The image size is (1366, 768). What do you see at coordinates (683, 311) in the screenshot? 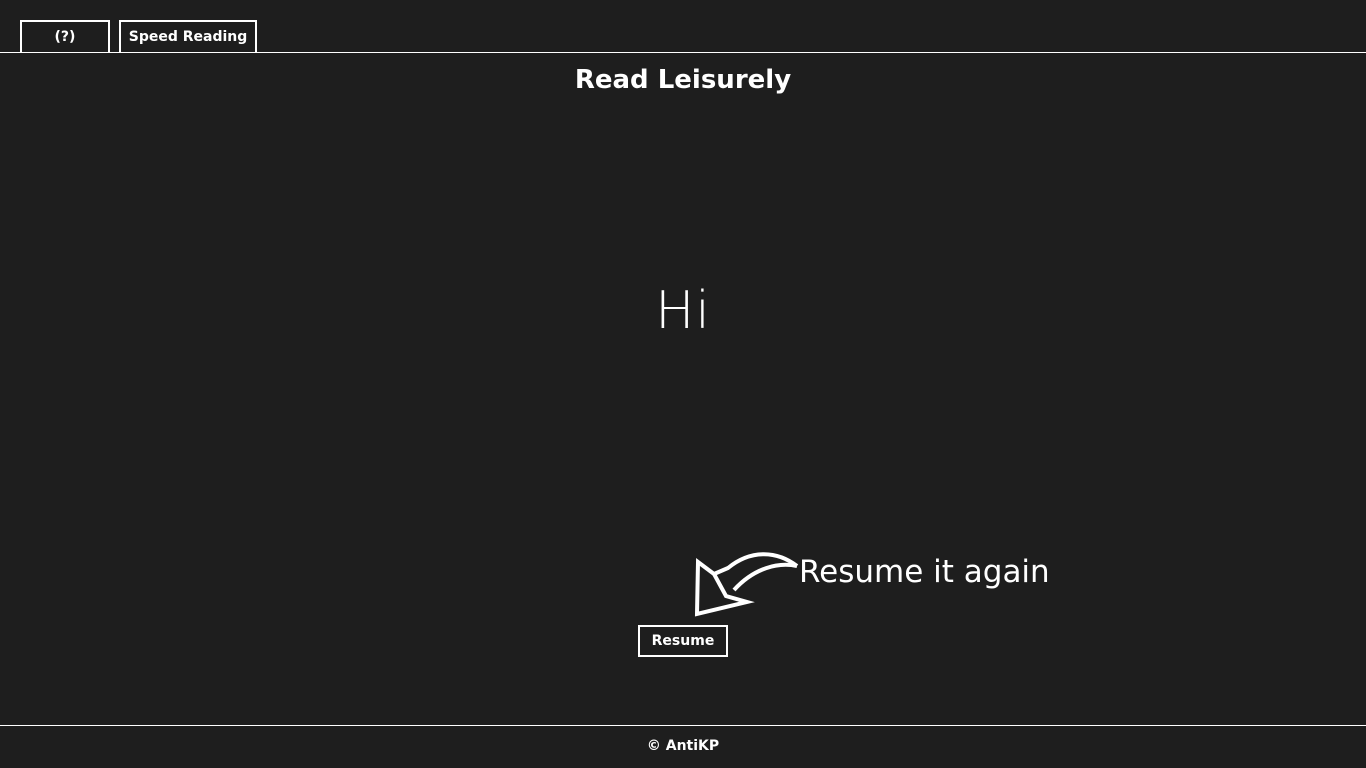
I see `reader-current-word: Hi` at bounding box center [683, 311].